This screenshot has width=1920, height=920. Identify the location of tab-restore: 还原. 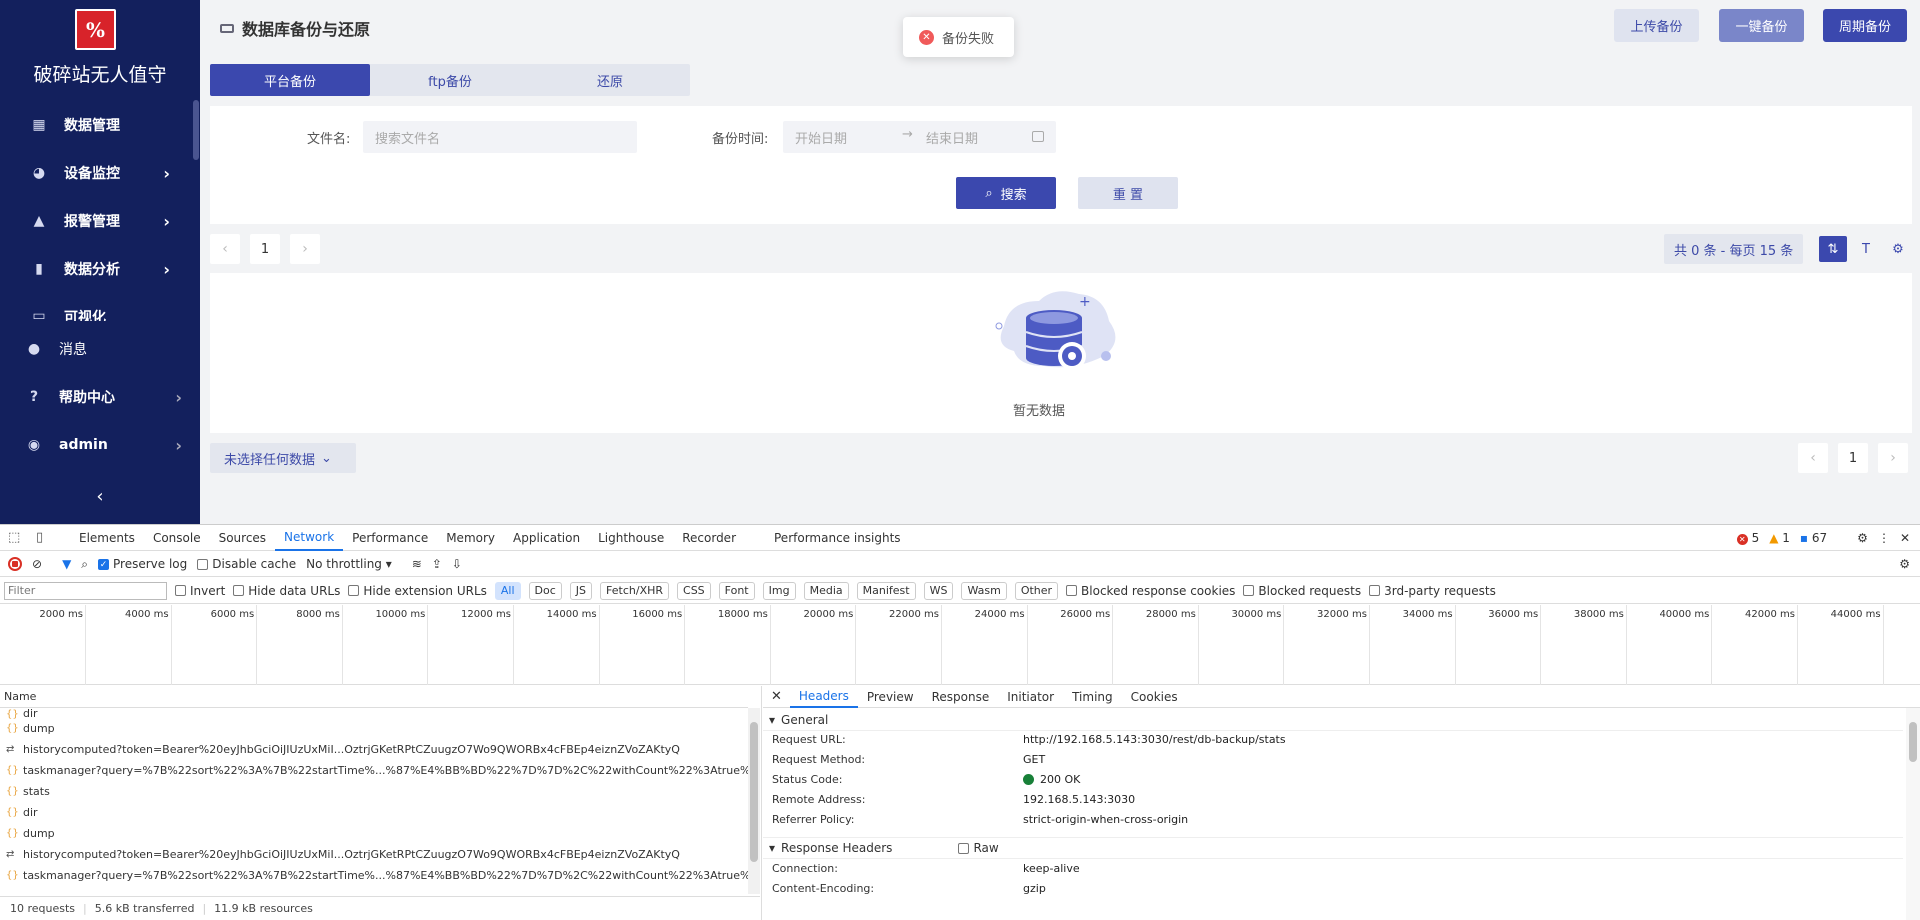
(610, 80).